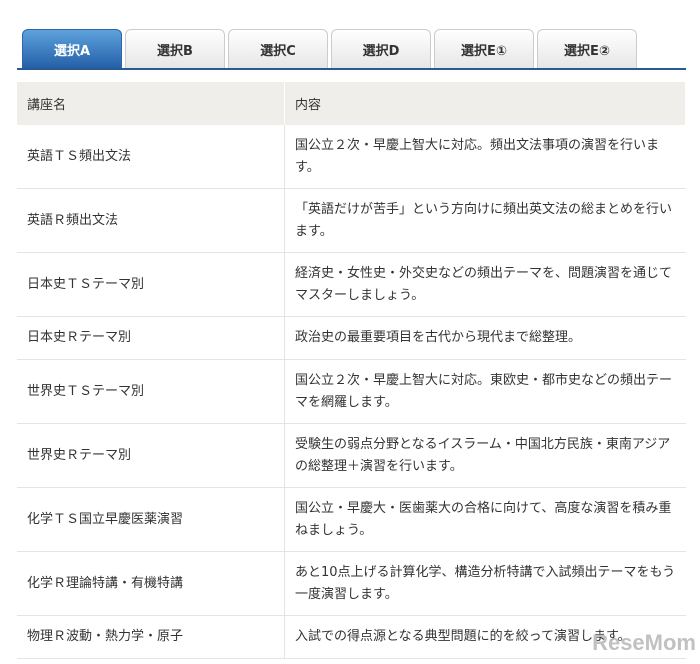  I want to click on course-content: 国公立２次・早慶上智大に対応。頻出文法事項の演習を行います。, so click(485, 157).